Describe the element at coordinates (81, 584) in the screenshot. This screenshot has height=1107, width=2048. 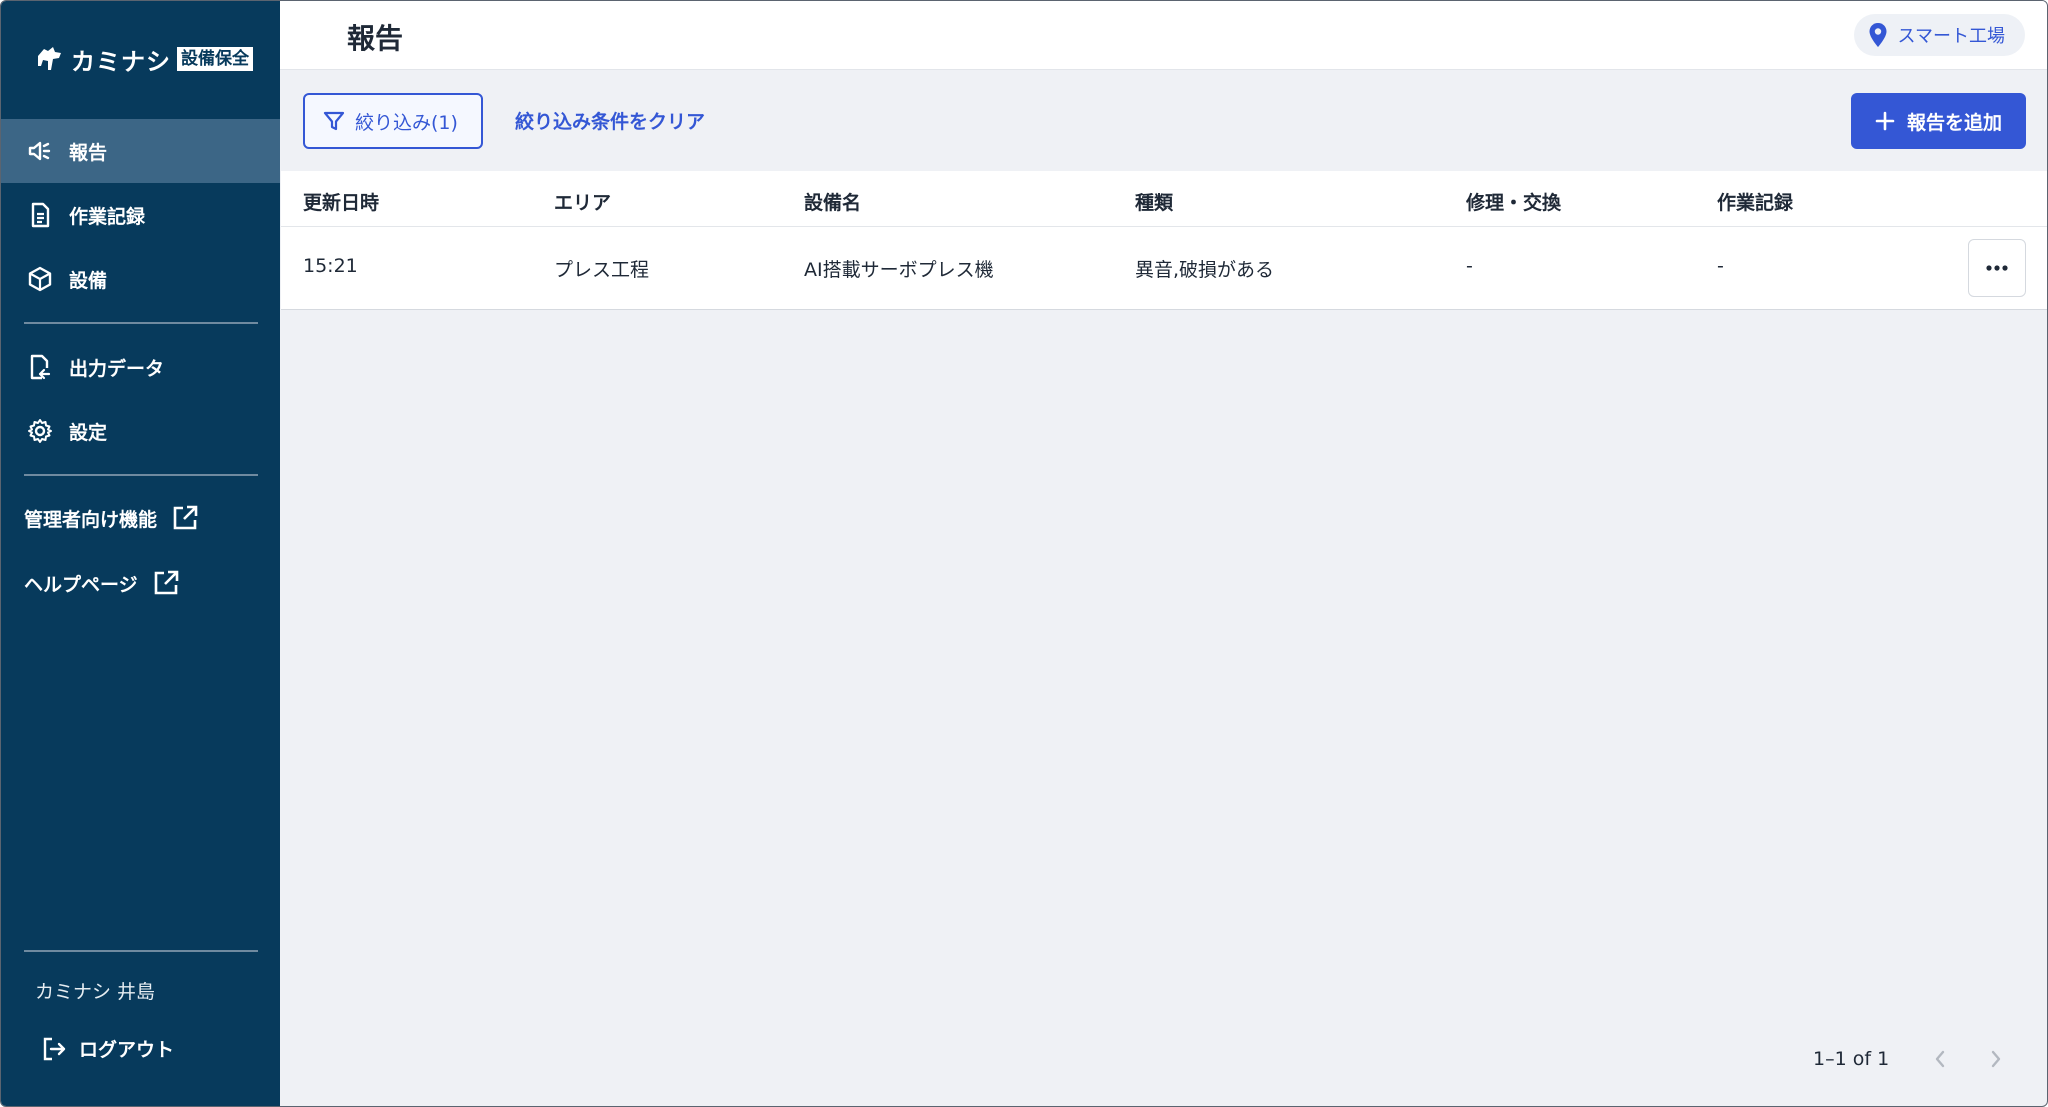
I see `sidebar-link-label: ヘルプページ` at that location.